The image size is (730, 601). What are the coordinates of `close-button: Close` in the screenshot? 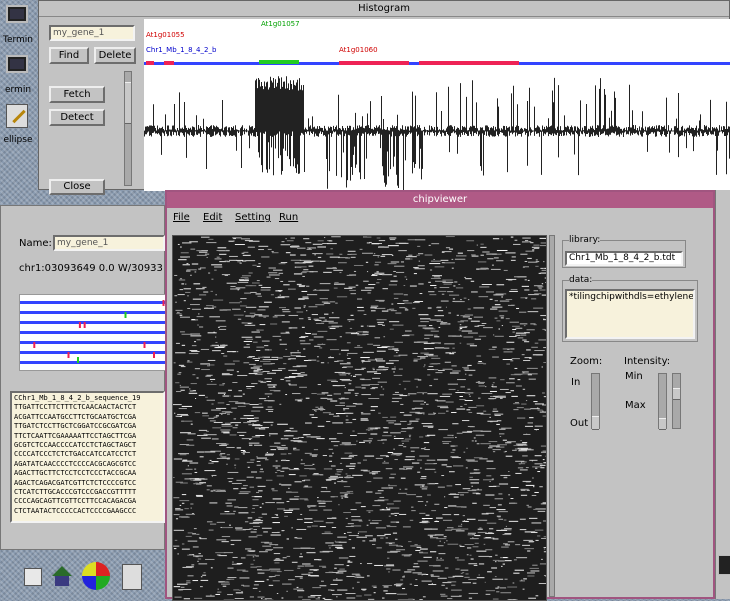 It's located at (77, 187).